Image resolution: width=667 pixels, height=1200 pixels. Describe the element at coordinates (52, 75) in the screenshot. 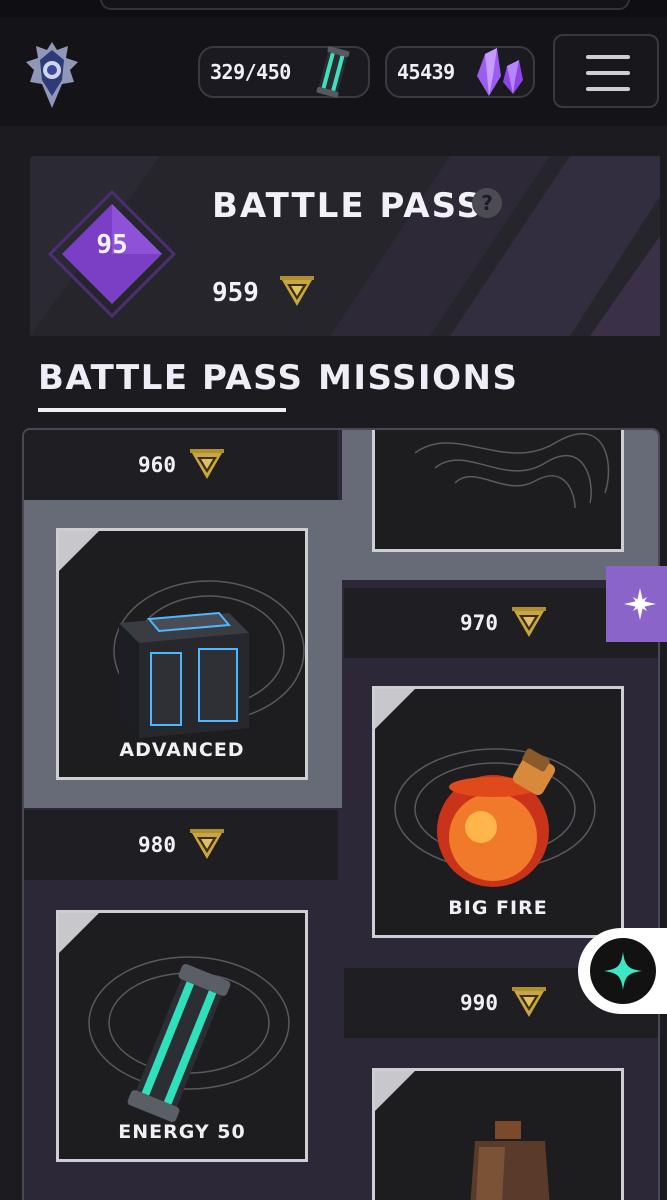

I see `shield-emblem-icon` at that location.